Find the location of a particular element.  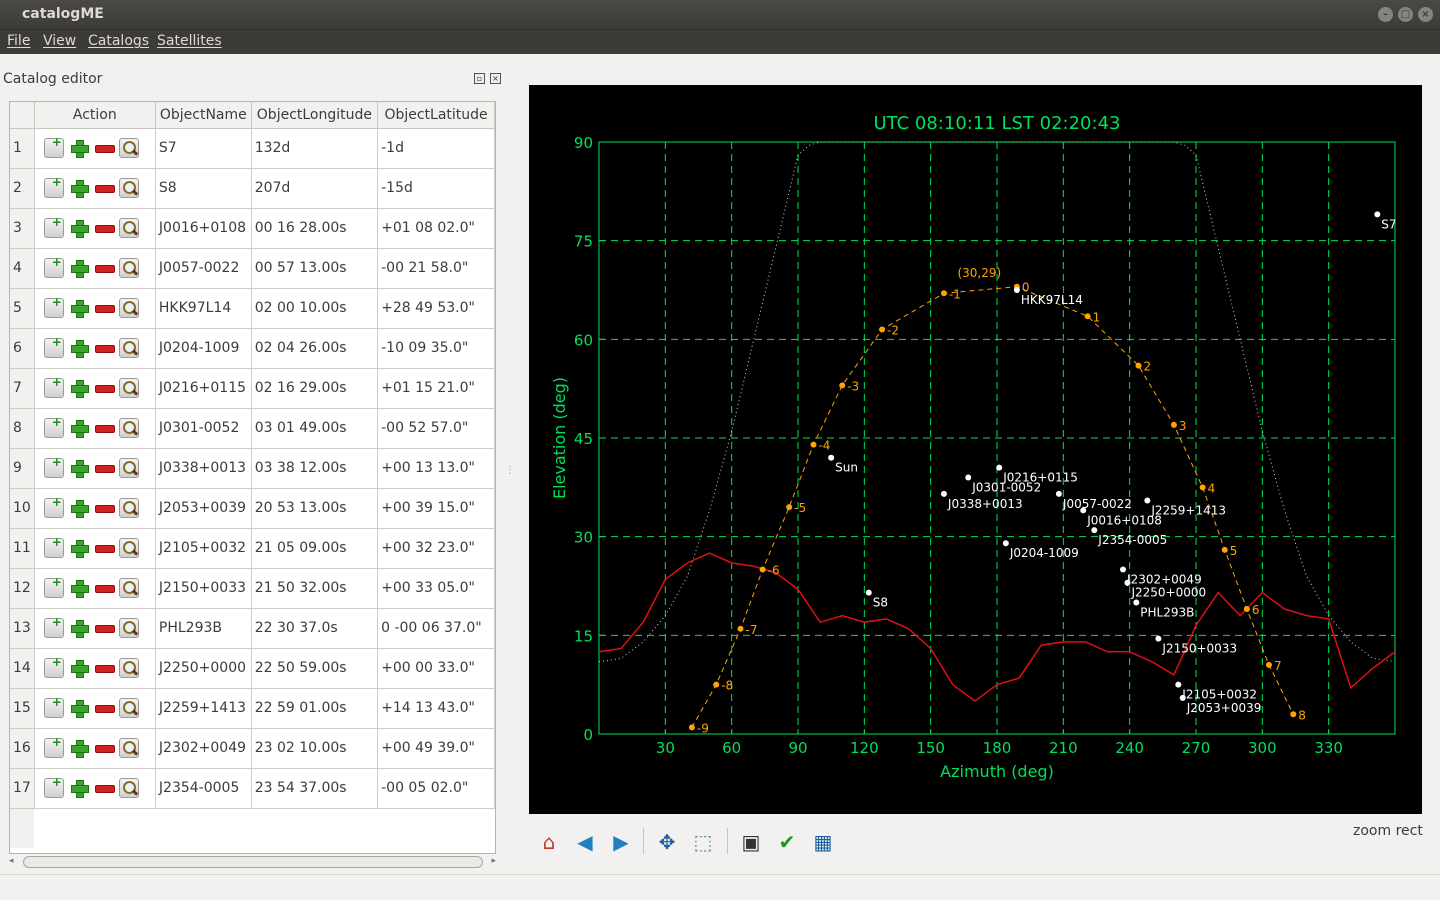

object-longitude-cell: 02 04 26.00s is located at coordinates (315, 348).